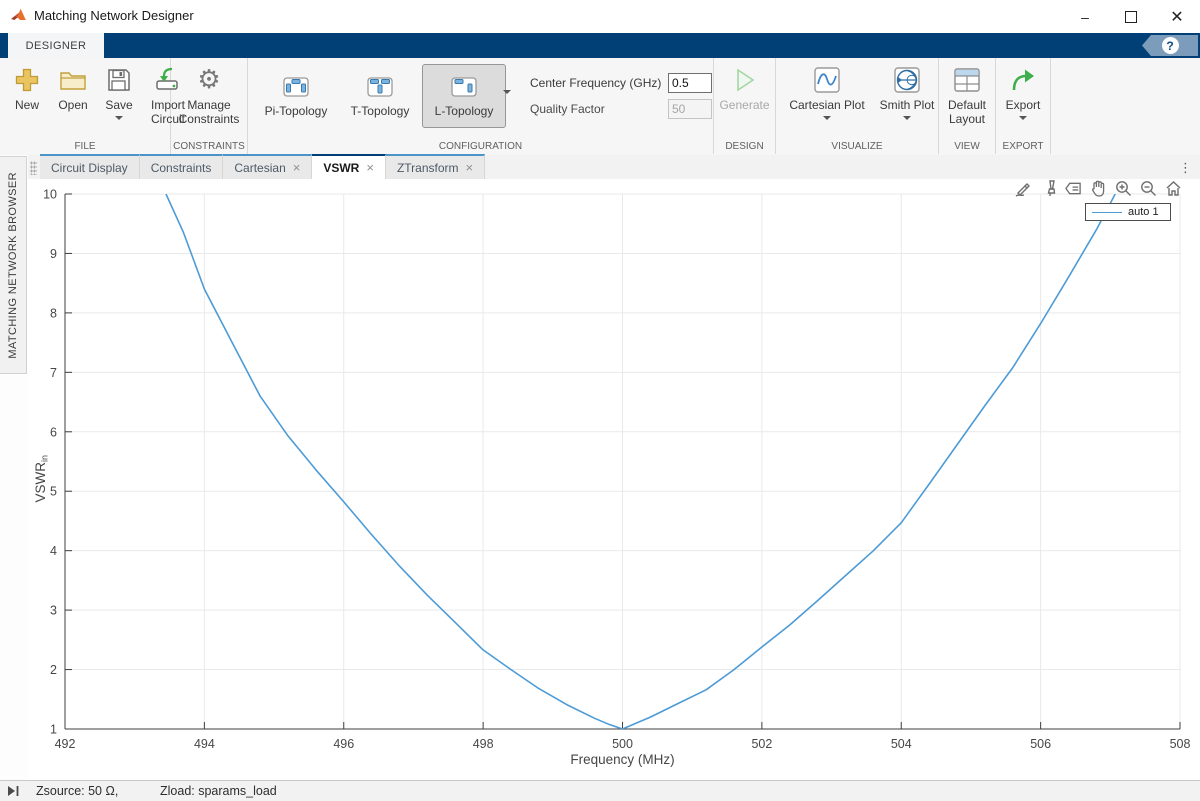  Describe the element at coordinates (53, 254) in the screenshot. I see `svg-text: 9` at that location.